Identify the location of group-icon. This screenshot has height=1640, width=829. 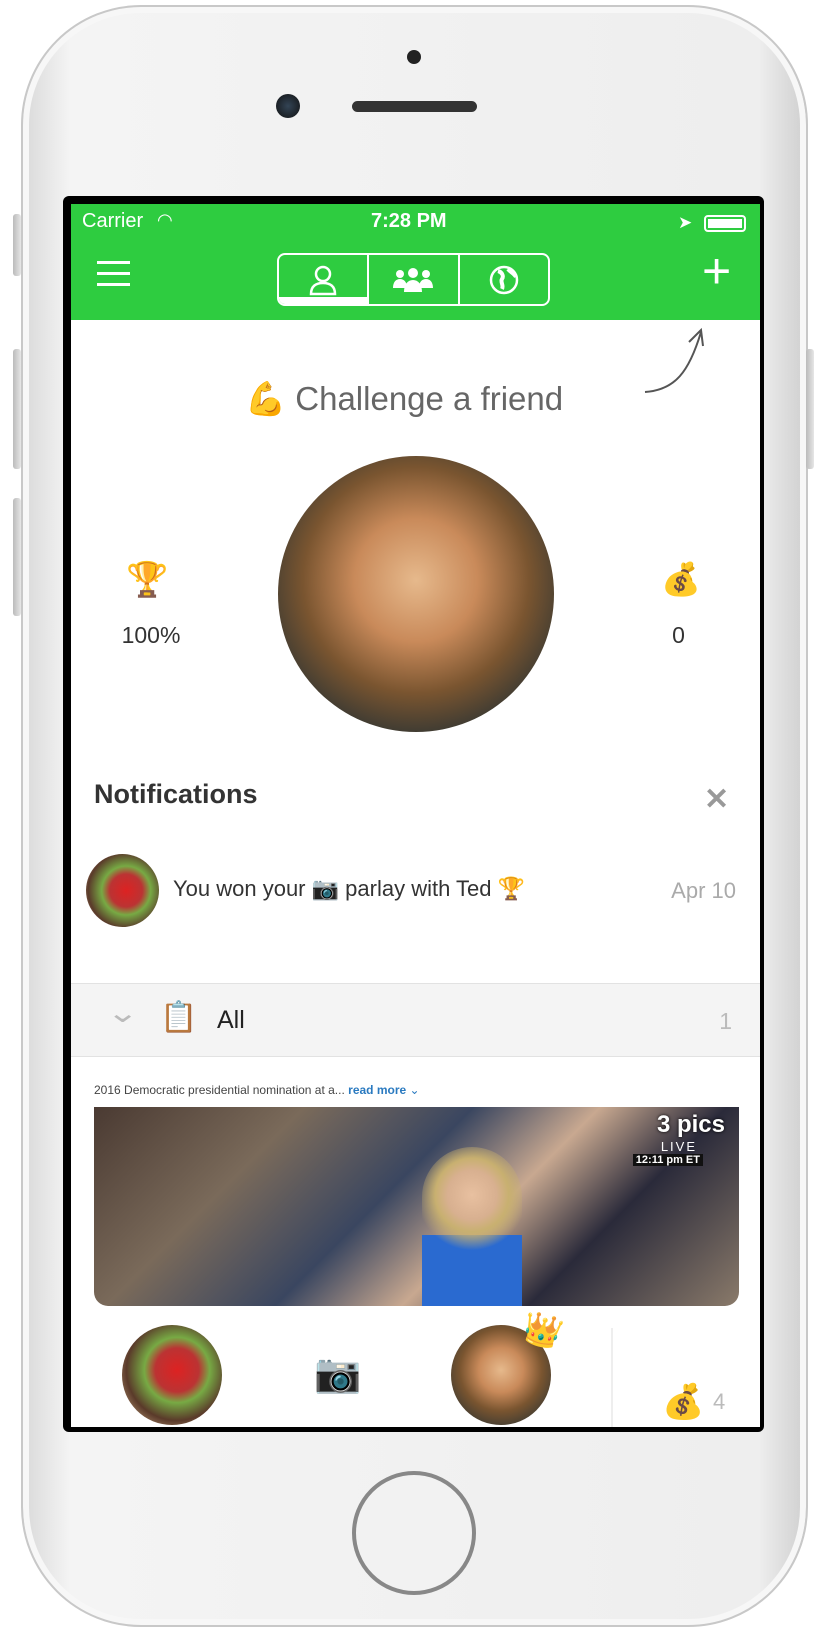
(413, 279).